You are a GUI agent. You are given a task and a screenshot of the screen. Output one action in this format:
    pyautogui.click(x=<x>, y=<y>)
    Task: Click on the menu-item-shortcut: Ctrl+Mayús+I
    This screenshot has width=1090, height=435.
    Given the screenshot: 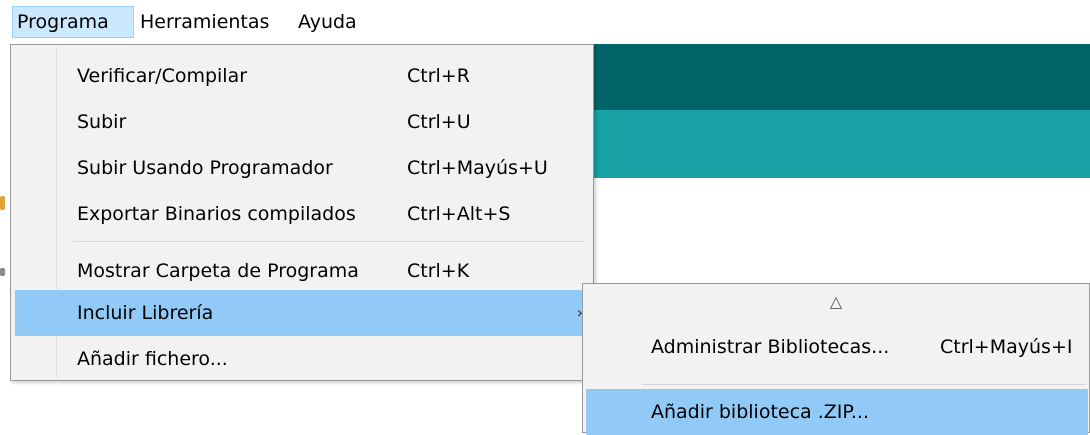 What is the action you would take?
    pyautogui.click(x=1006, y=347)
    